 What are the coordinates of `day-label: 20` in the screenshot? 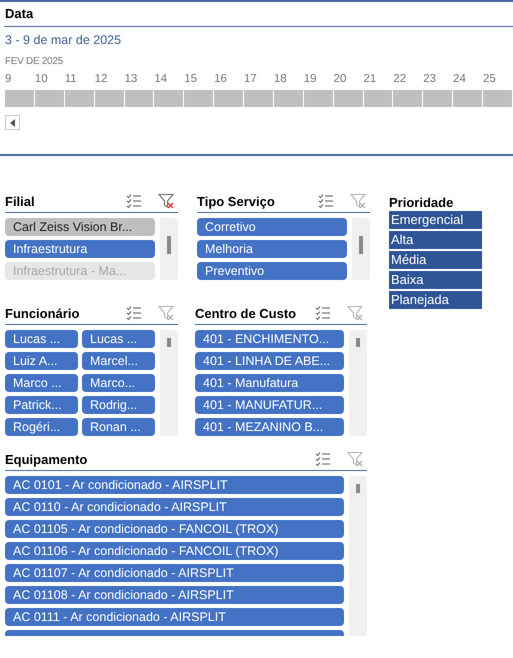 It's located at (341, 80).